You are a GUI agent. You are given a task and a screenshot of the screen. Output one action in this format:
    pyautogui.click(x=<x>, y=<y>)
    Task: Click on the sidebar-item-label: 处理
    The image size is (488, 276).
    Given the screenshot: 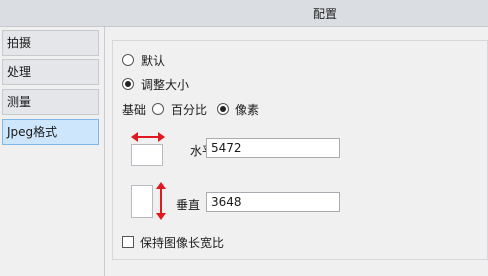 What is the action you would take?
    pyautogui.click(x=19, y=72)
    